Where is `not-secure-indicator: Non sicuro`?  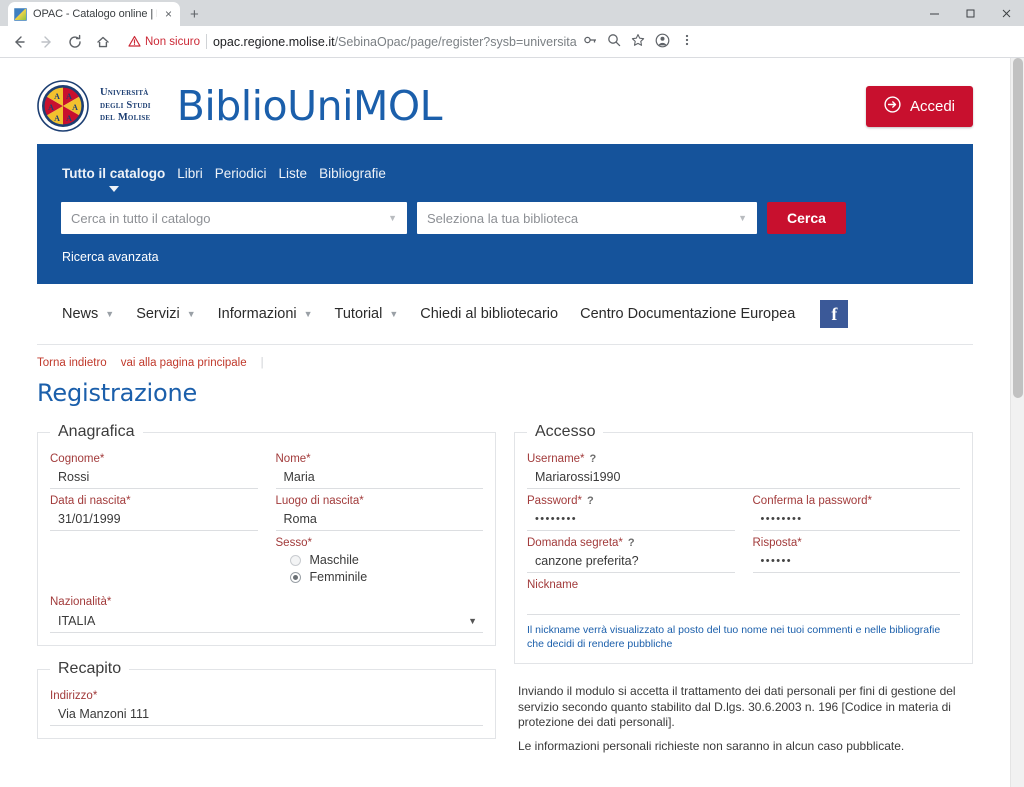
not-secure-indicator: Non sicuro is located at coordinates (164, 41).